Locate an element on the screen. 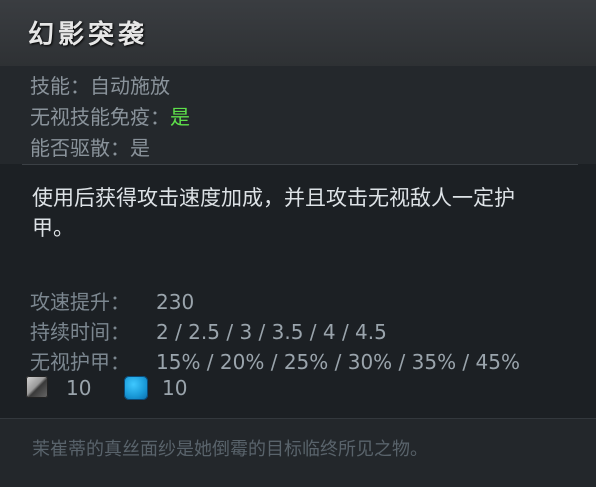  stat-value: 2 / 2.5 / 3 / 3.5 / 4 / 4.5 is located at coordinates (271, 332).